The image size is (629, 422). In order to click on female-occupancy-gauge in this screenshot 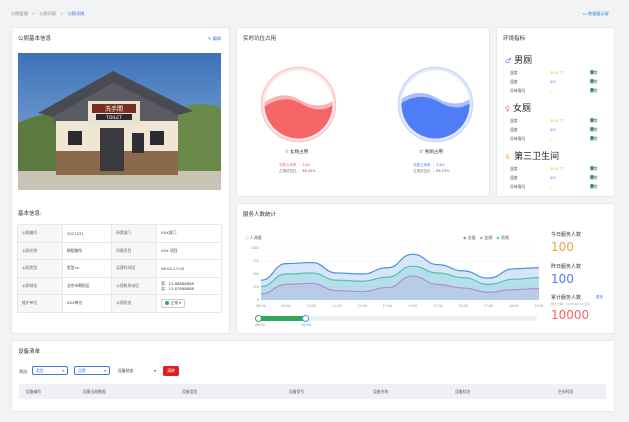, I will do `click(298, 104)`.